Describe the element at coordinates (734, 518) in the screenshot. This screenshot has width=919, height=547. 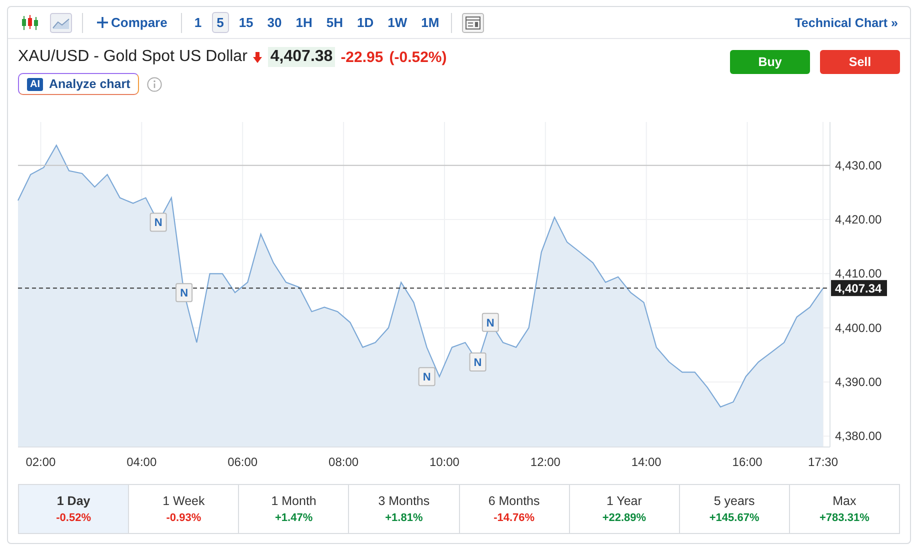
I see `period-change: +145.67%` at that location.